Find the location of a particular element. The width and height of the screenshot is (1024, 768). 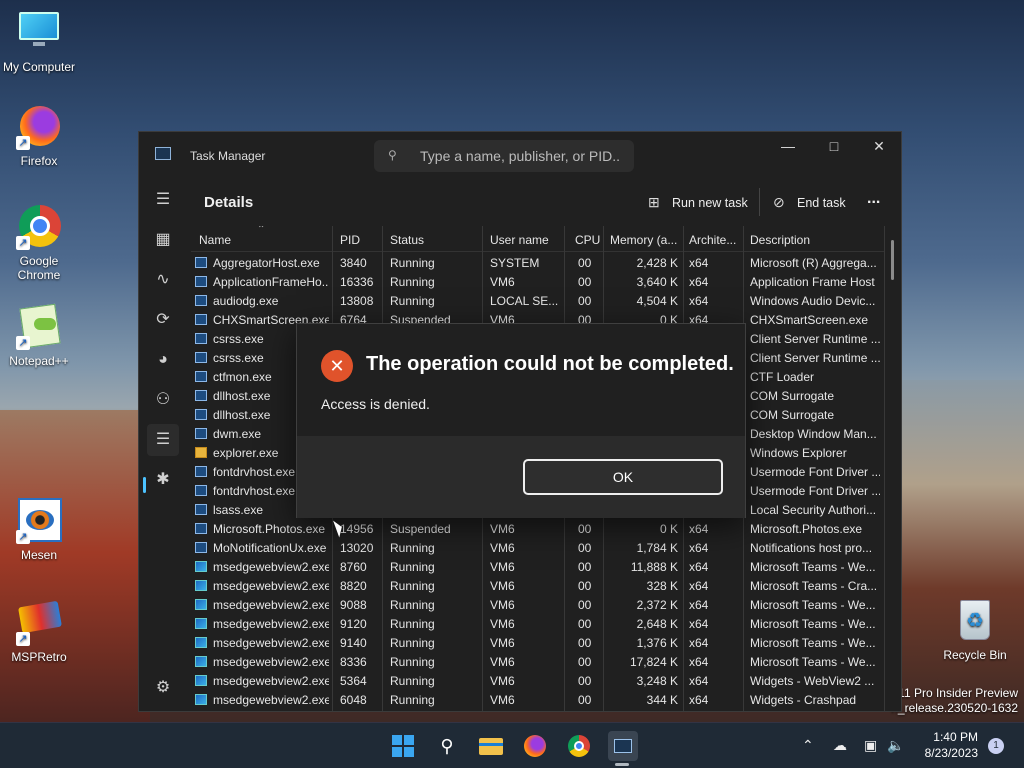

vertical-scrollbar-thumb is located at coordinates (892, 260).